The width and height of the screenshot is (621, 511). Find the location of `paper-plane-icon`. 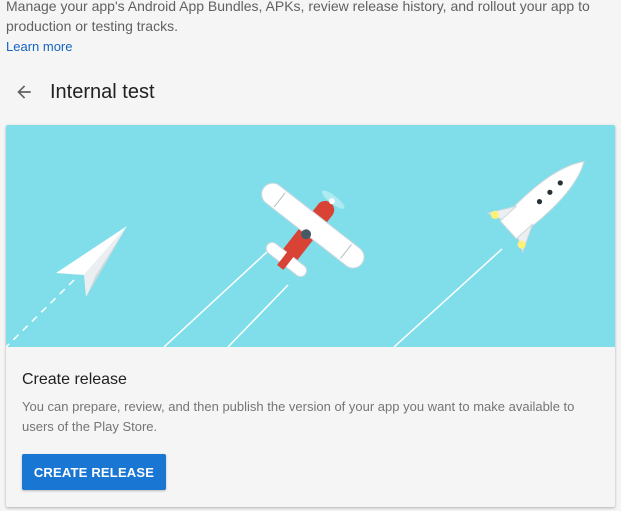

paper-plane-icon is located at coordinates (91, 261).